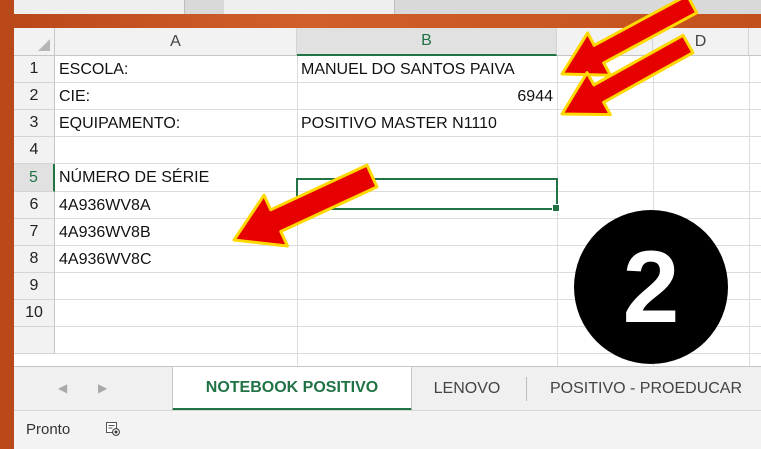  Describe the element at coordinates (305, 205) in the screenshot. I see `arrow-pointer-icon` at that location.